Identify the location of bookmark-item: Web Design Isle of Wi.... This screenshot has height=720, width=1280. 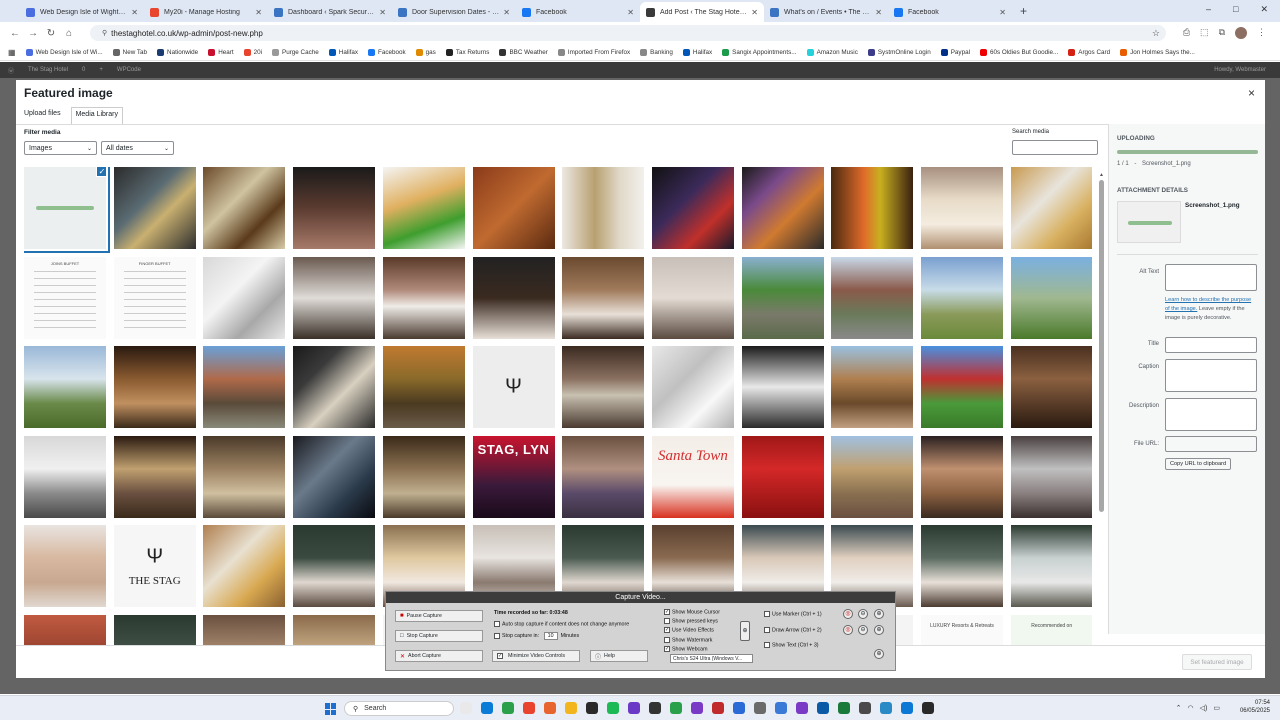
(64, 52).